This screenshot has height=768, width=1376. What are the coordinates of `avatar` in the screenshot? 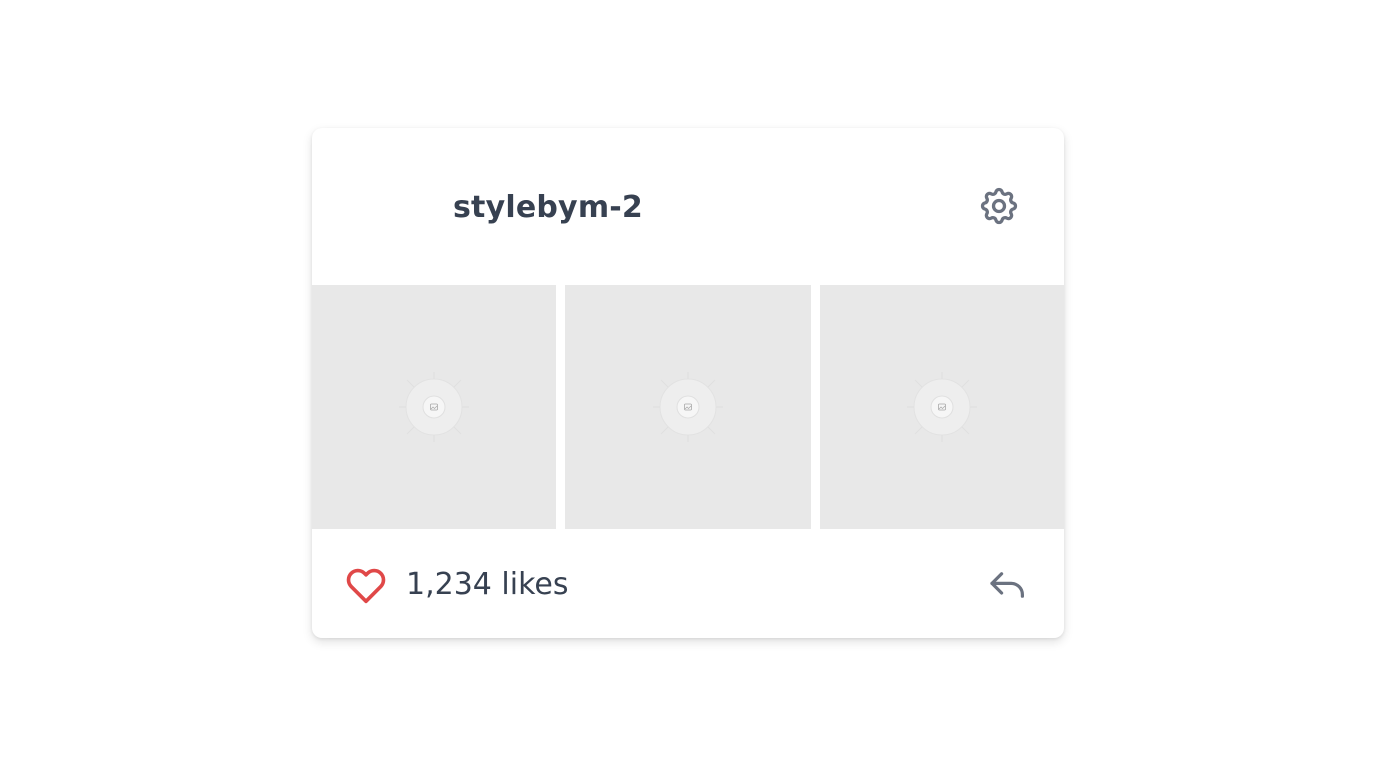 It's located at (386, 208).